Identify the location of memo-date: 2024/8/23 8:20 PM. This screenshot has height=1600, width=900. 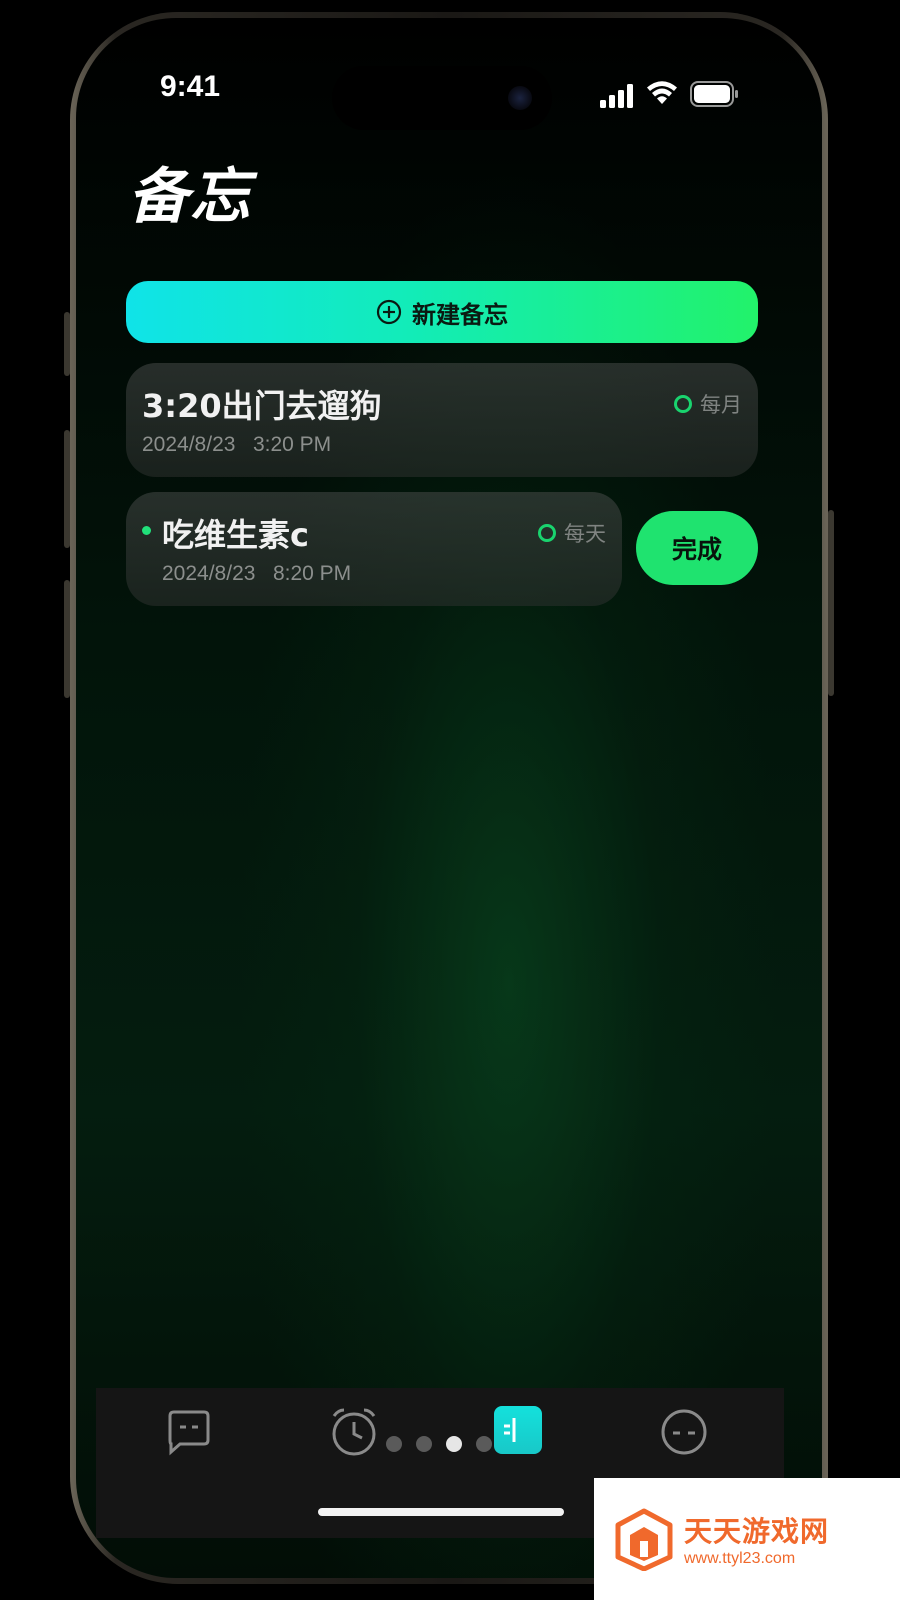
(257, 573).